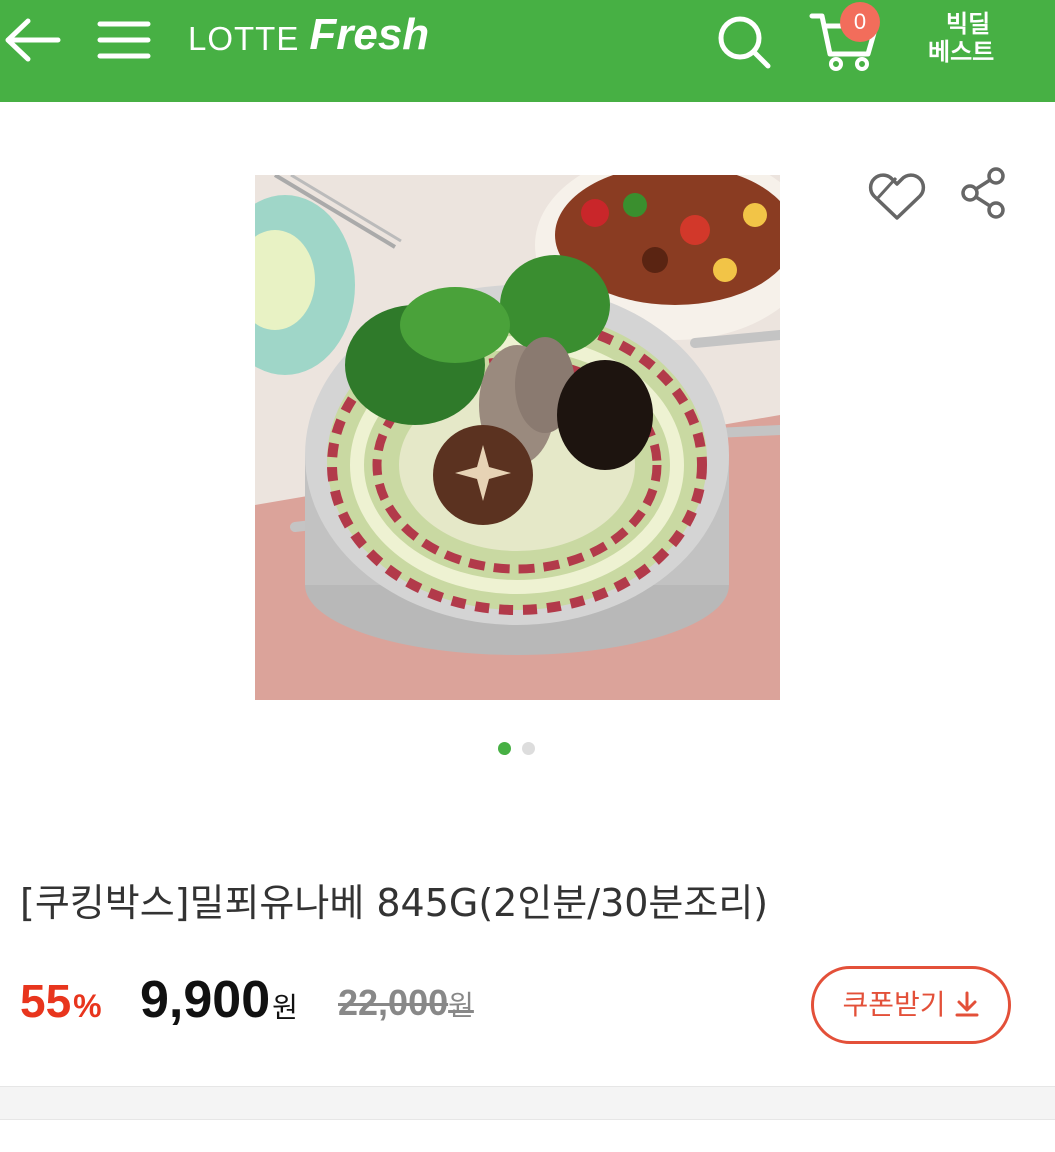 This screenshot has height=1152, width=1055. I want to click on carousel-dot, so click(528, 748).